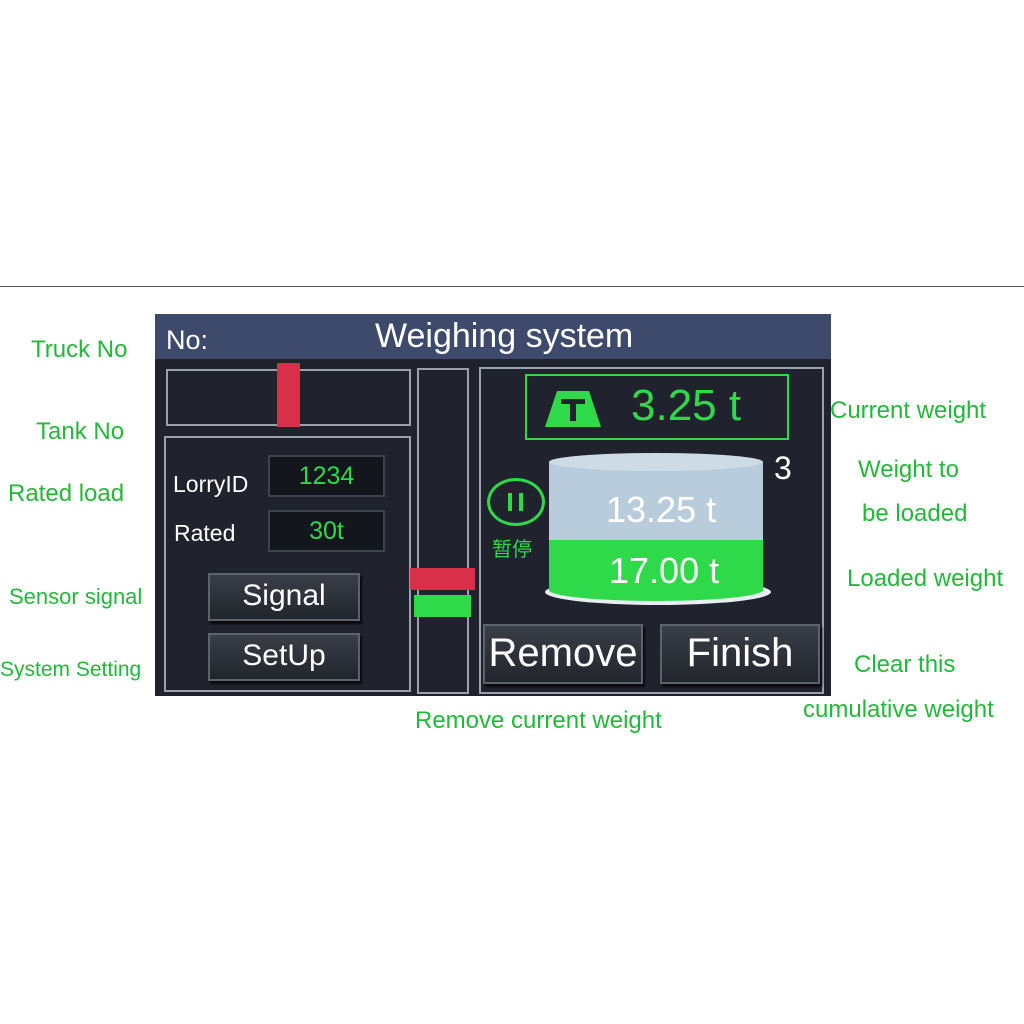 The image size is (1024, 1024). I want to click on annotation-current-weight: Current weight, so click(908, 410).